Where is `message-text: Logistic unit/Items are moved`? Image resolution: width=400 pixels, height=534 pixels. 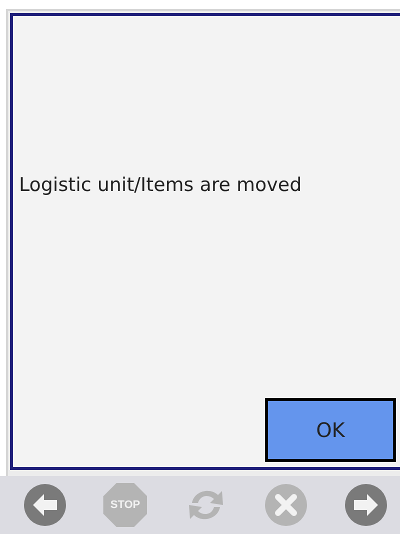
message-text: Logistic unit/Items are moved is located at coordinates (160, 185).